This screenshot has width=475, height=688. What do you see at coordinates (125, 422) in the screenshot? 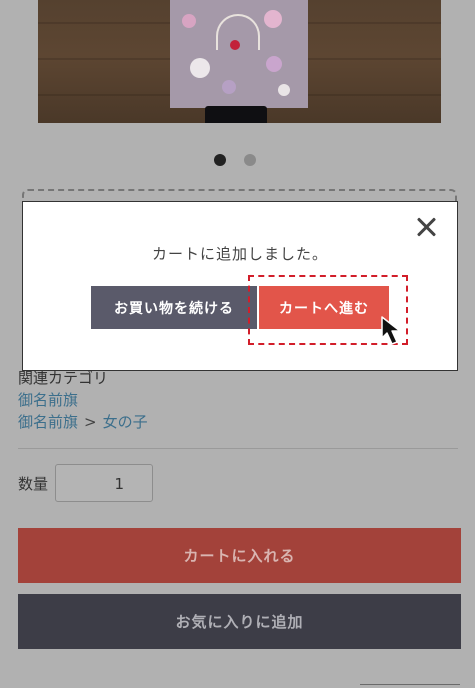
I see `category-child-link: 女の子` at bounding box center [125, 422].